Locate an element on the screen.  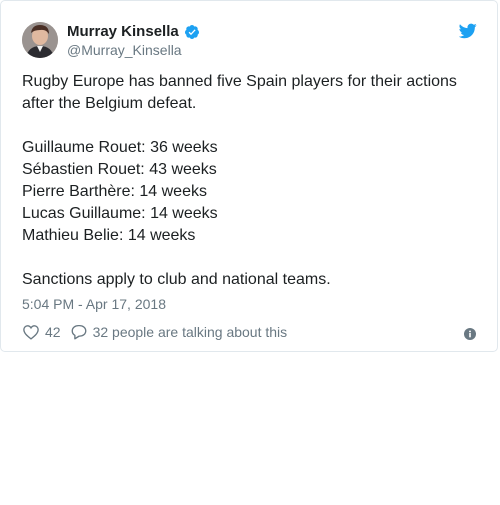
tweet-line: Sébastien Rouet: 43 weeks is located at coordinates (119, 169).